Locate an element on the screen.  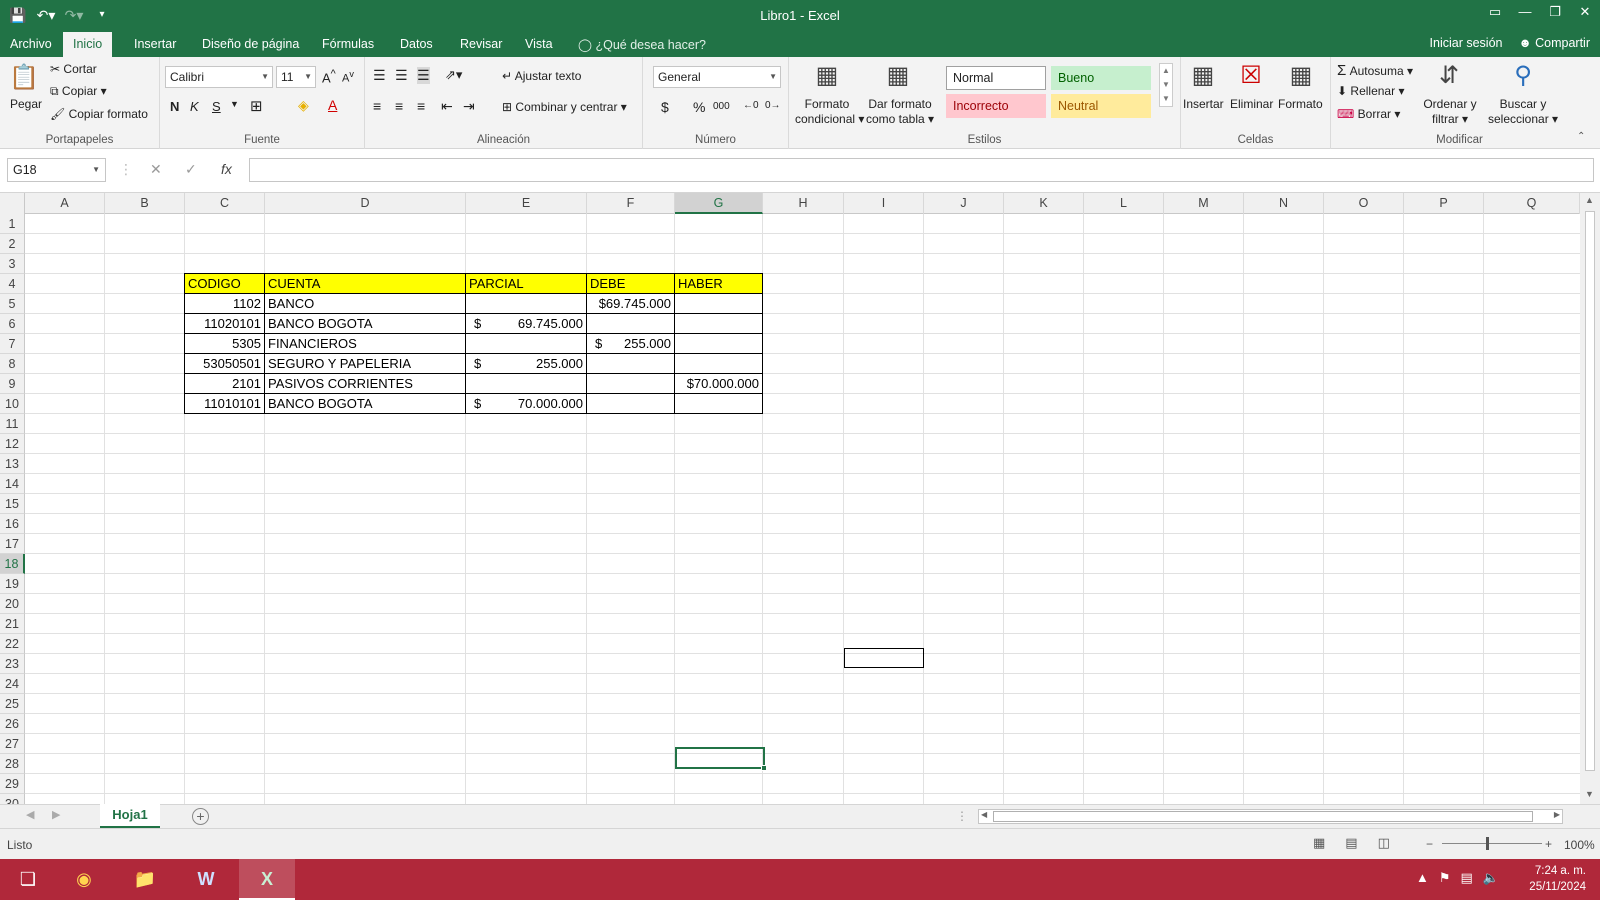
increase-decimal-icon: ←0 is located at coordinates (751, 105).